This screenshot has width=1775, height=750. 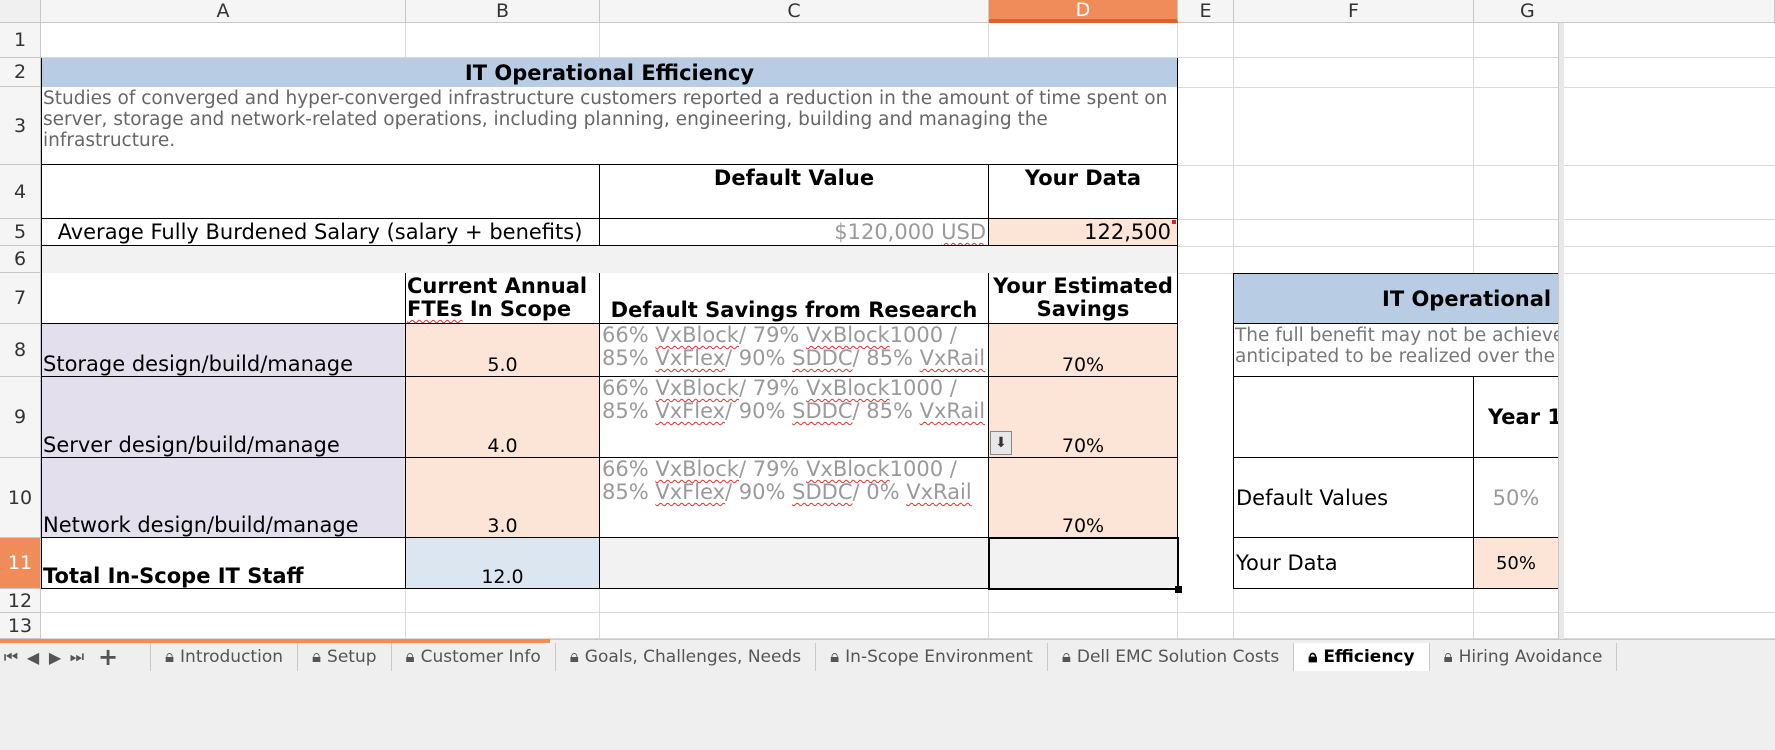 I want to click on tab-in-scope-environment: 🔒︎ In-Scope Environment, so click(x=932, y=657).